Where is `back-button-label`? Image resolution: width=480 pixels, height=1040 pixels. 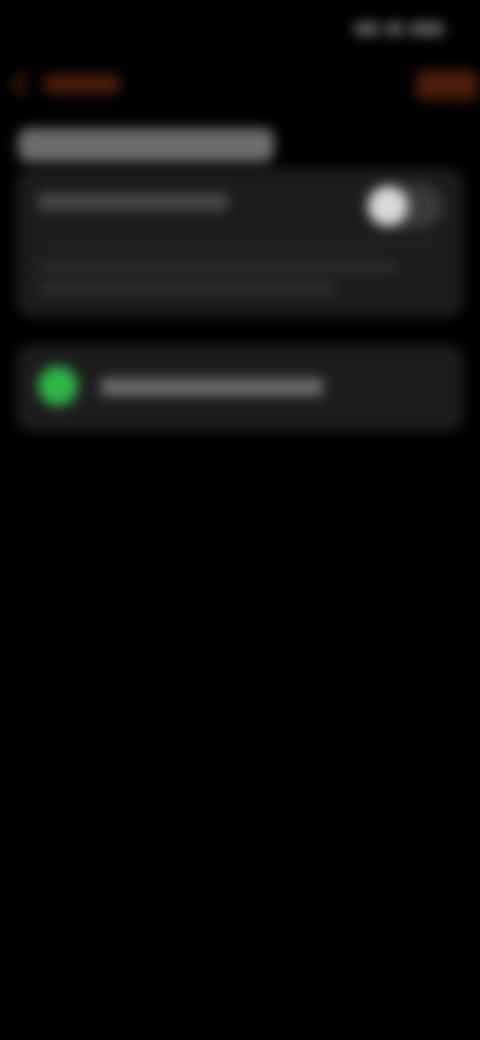 back-button-label is located at coordinates (82, 84).